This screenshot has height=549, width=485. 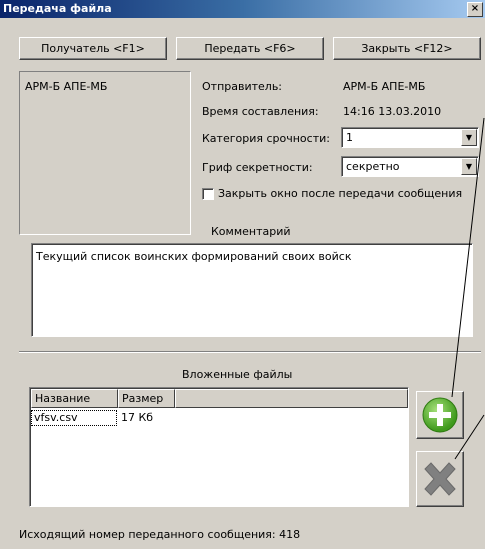 I want to click on urgency-label: Категория срочности:, so click(x=266, y=138).